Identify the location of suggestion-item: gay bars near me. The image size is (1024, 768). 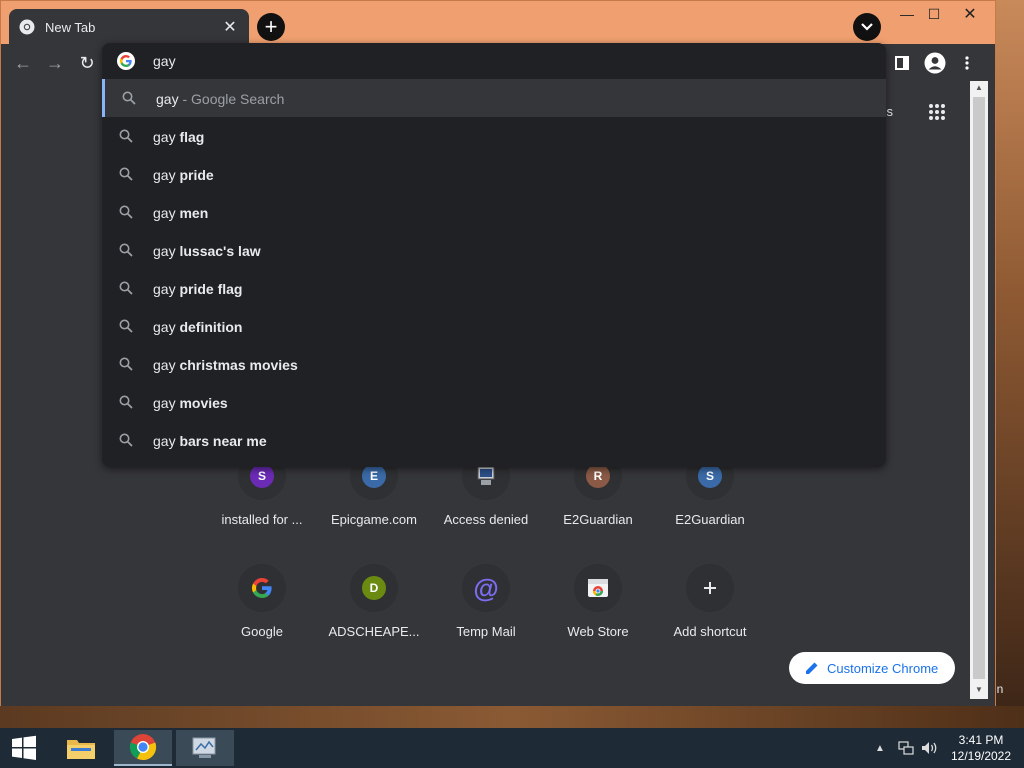
(494, 440).